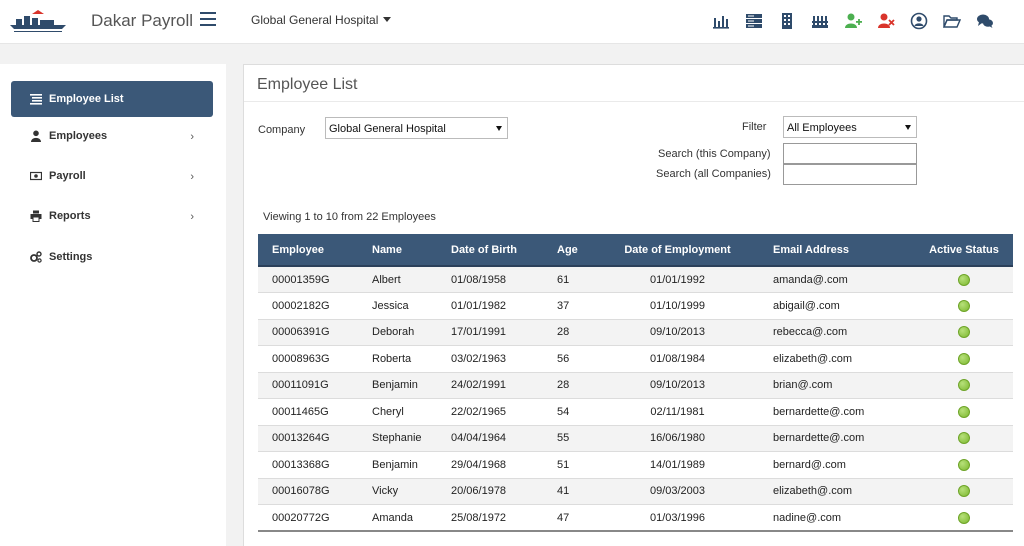 The height and width of the screenshot is (546, 1024). Describe the element at coordinates (308, 438) in the screenshot. I see `cell-employee: 00013264G` at that location.